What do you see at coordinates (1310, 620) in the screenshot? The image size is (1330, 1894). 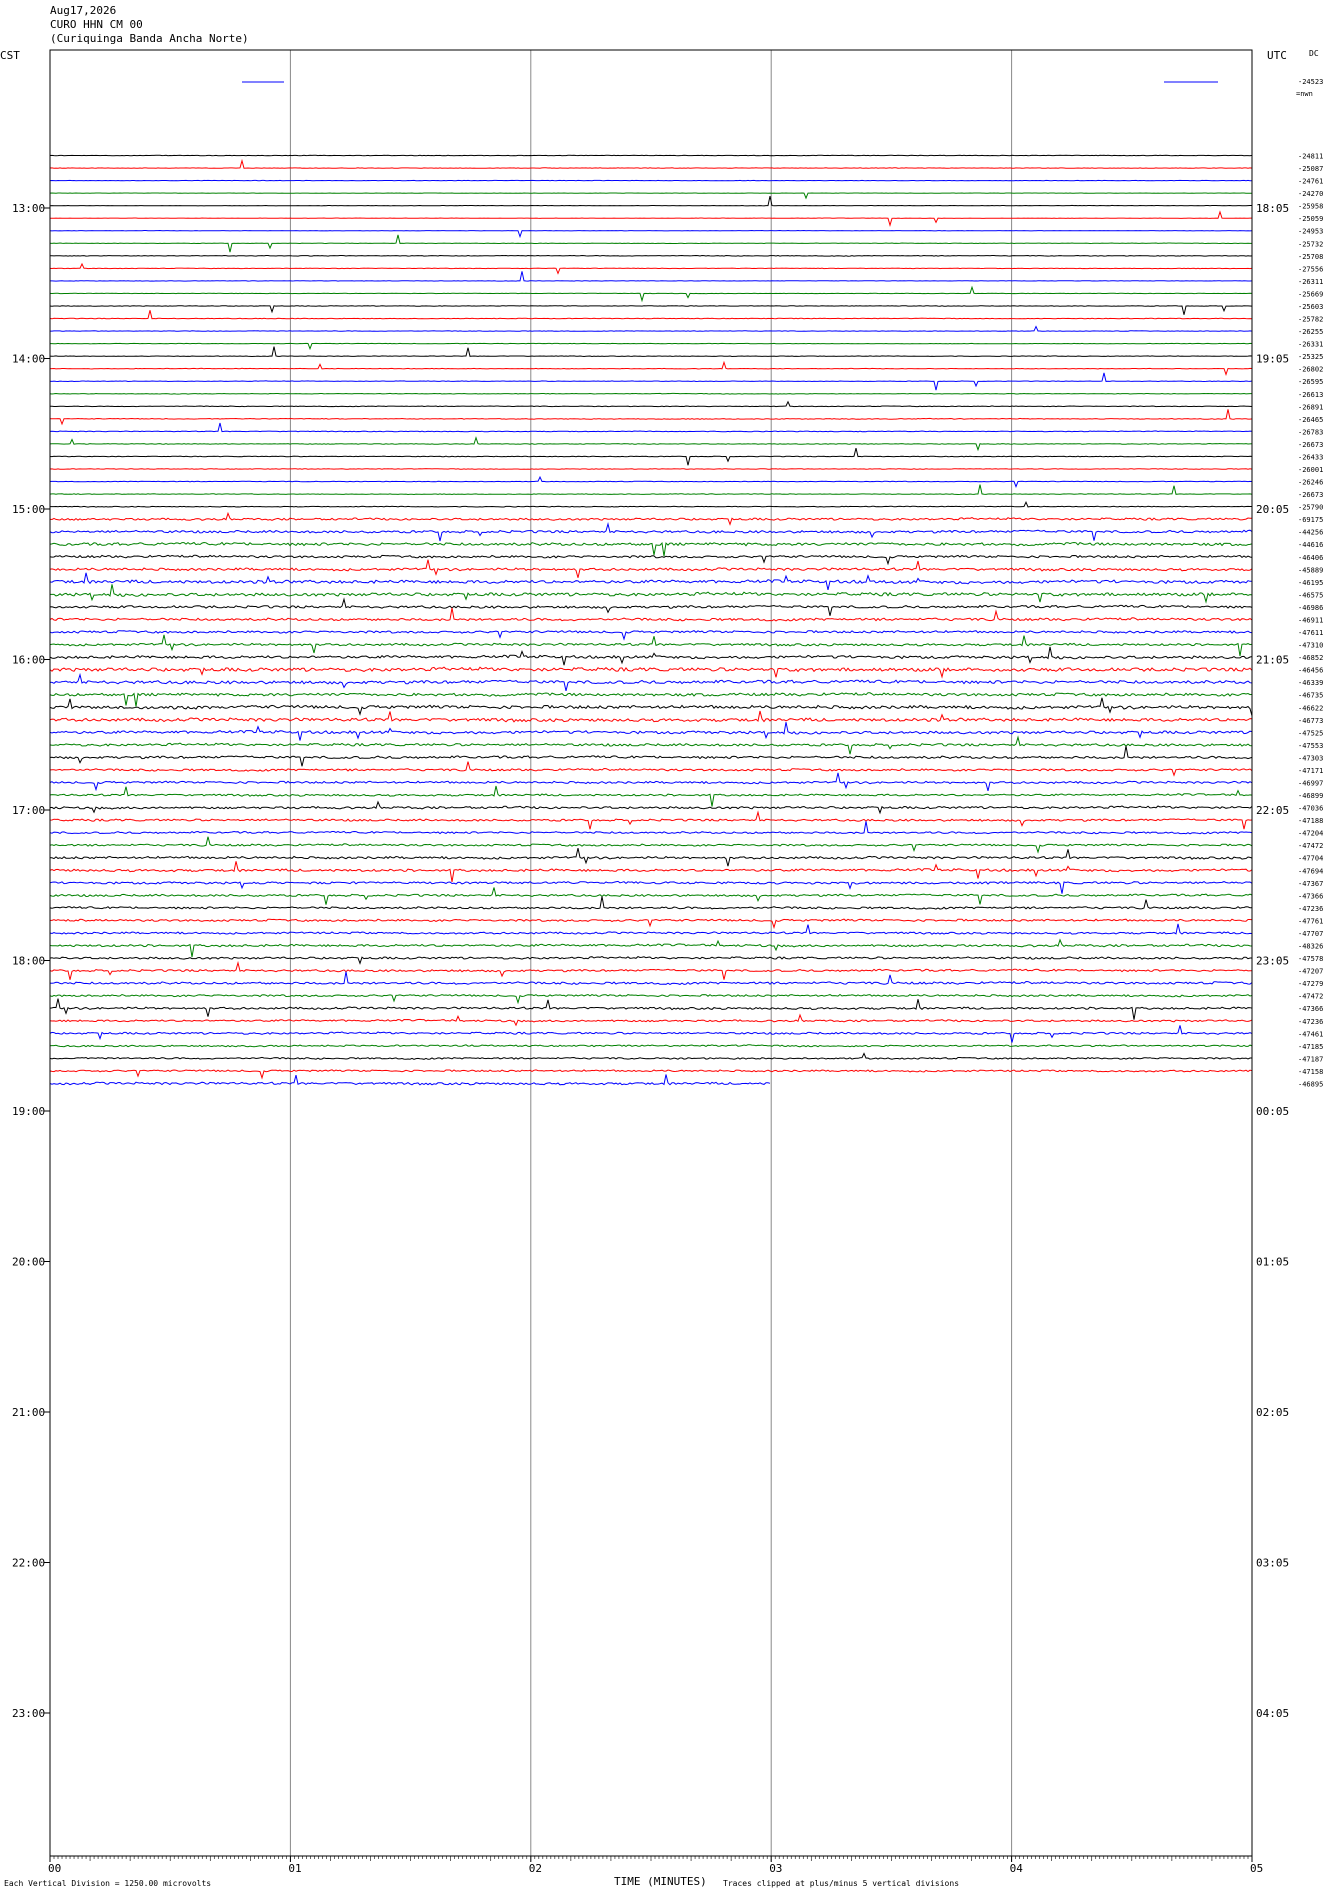 I see `trace-offset-label: -46911` at bounding box center [1310, 620].